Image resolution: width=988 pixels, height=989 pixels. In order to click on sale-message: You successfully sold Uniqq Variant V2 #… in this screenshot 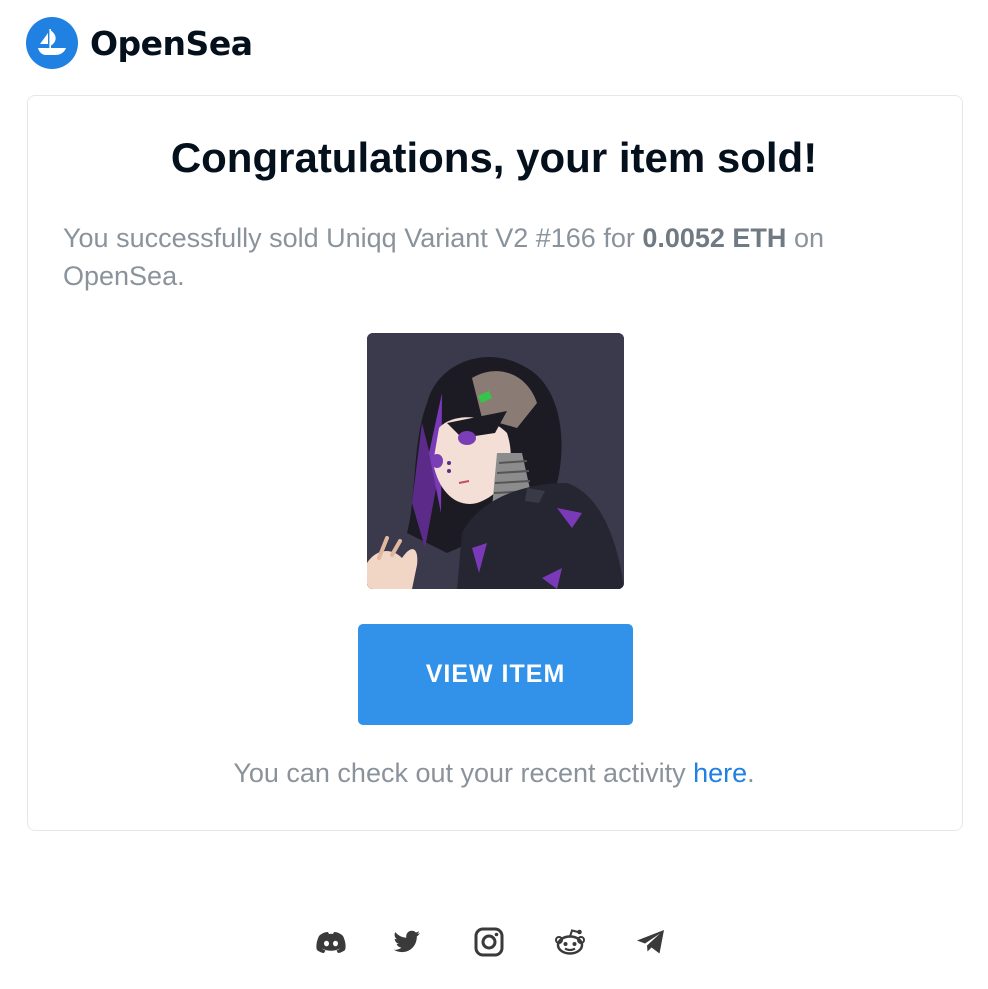, I will do `click(488, 257)`.